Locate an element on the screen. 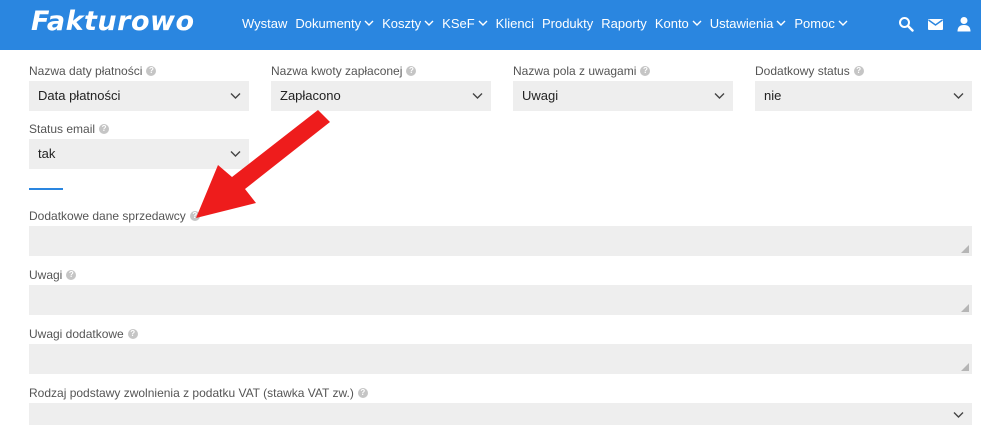 The height and width of the screenshot is (425, 981). nav-icons is located at coordinates (928, 24).